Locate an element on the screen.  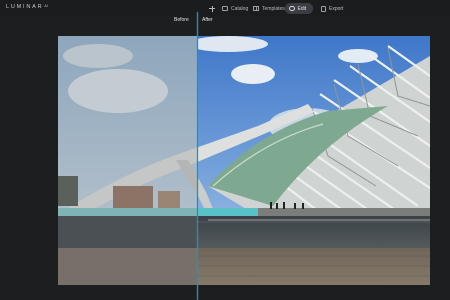
tab-templates-label: Templates is located at coordinates (273, 8).